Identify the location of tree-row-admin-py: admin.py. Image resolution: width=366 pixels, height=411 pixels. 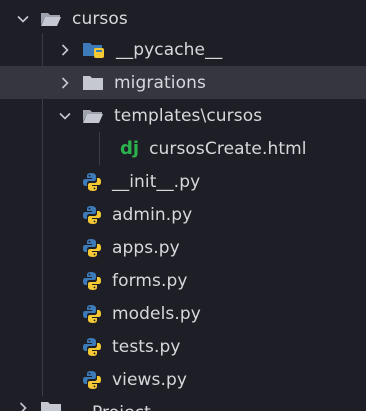
(183, 214).